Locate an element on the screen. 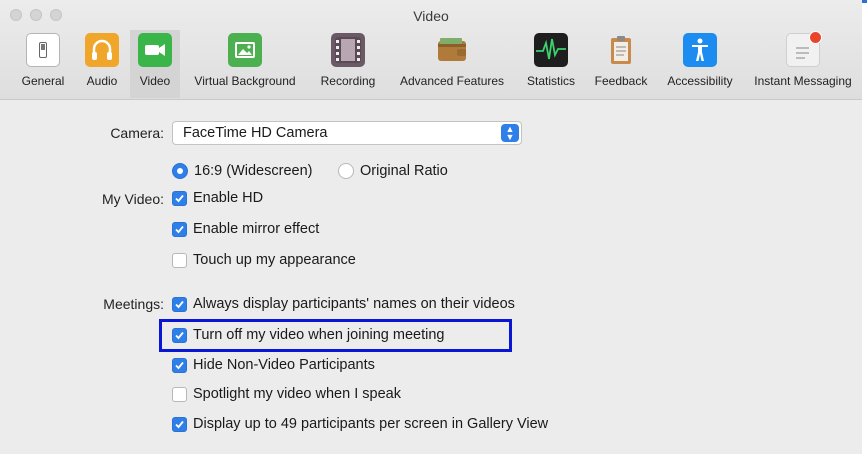  touch-up-option: Touch up my appearance is located at coordinates (264, 260).